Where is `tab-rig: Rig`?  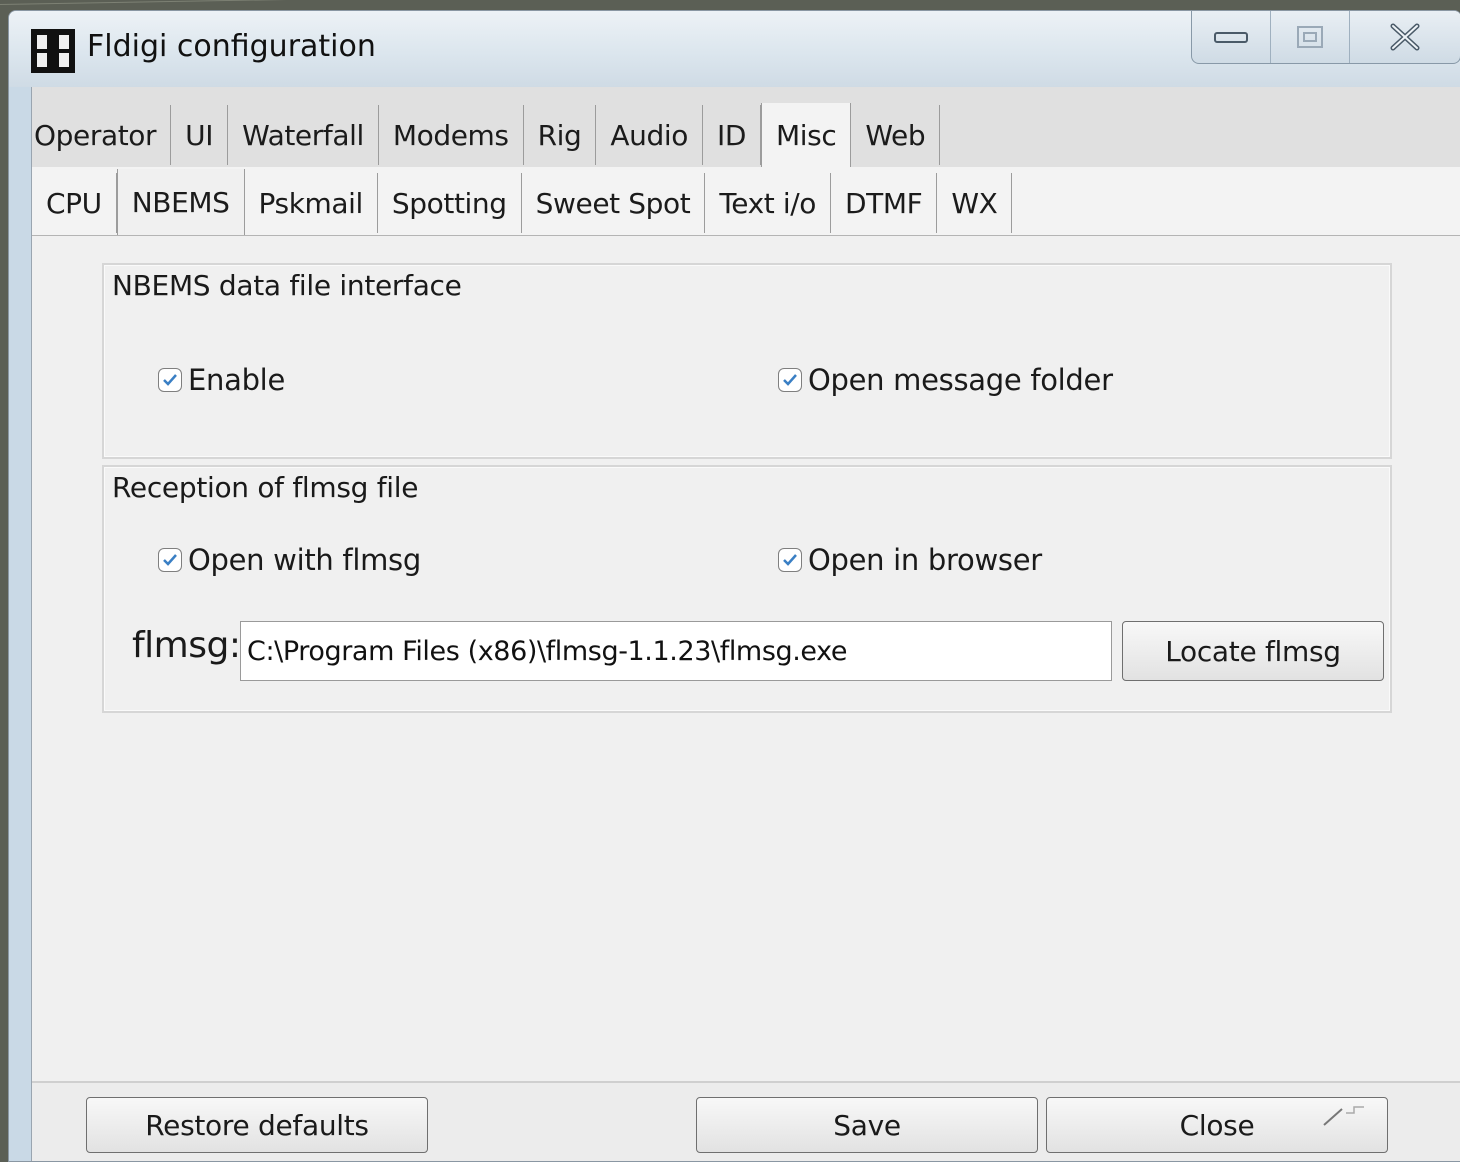
tab-rig: Rig is located at coordinates (560, 135).